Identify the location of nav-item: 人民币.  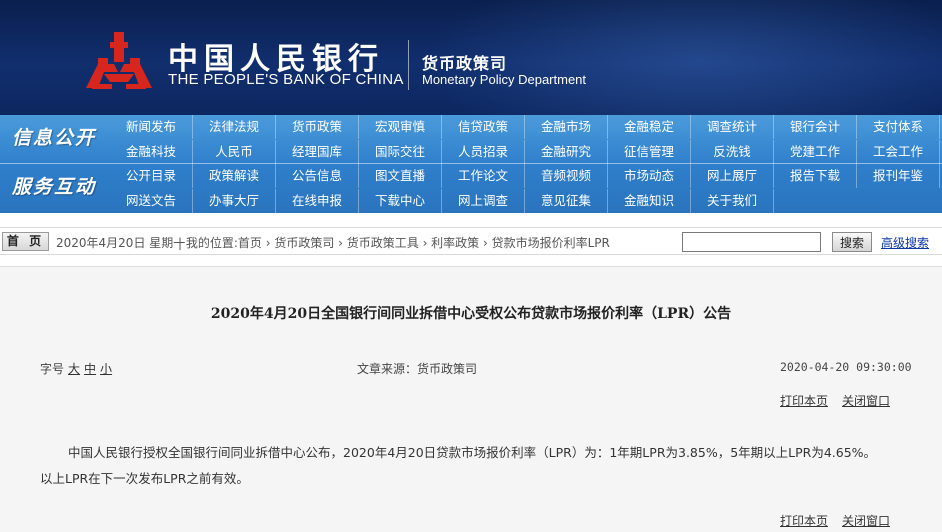
(234, 152).